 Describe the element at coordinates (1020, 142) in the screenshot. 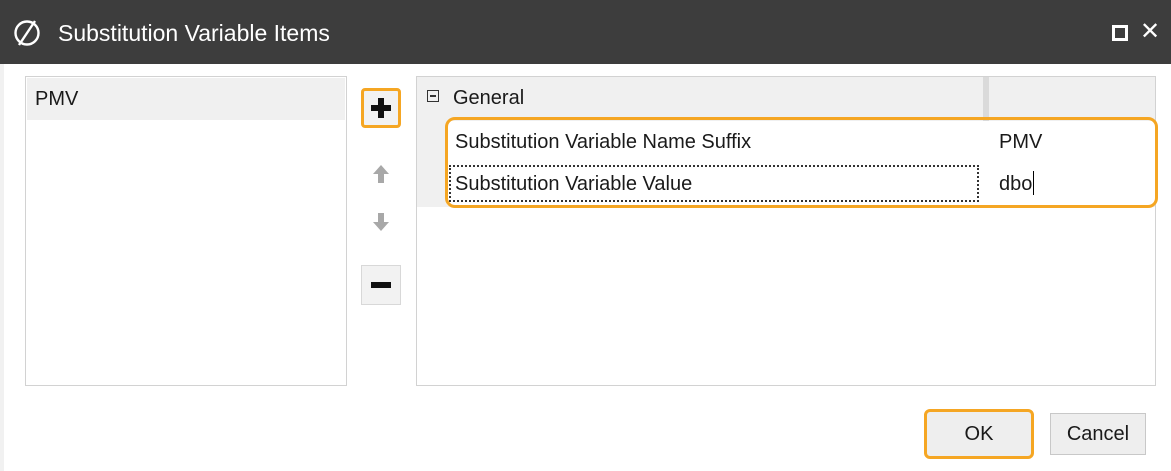

I see `property-value: PMV` at that location.